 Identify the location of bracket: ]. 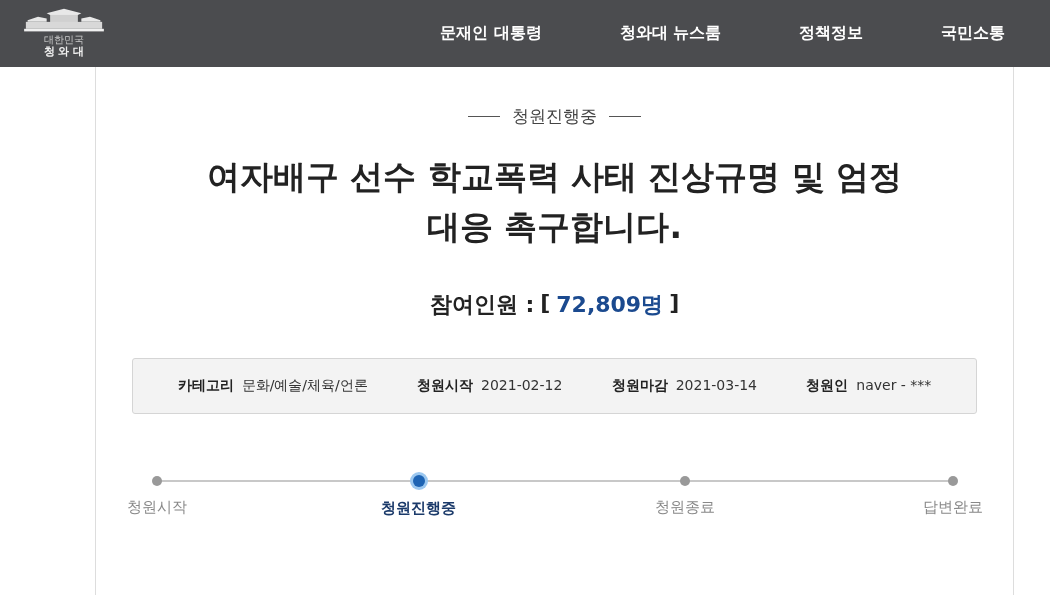
(674, 303).